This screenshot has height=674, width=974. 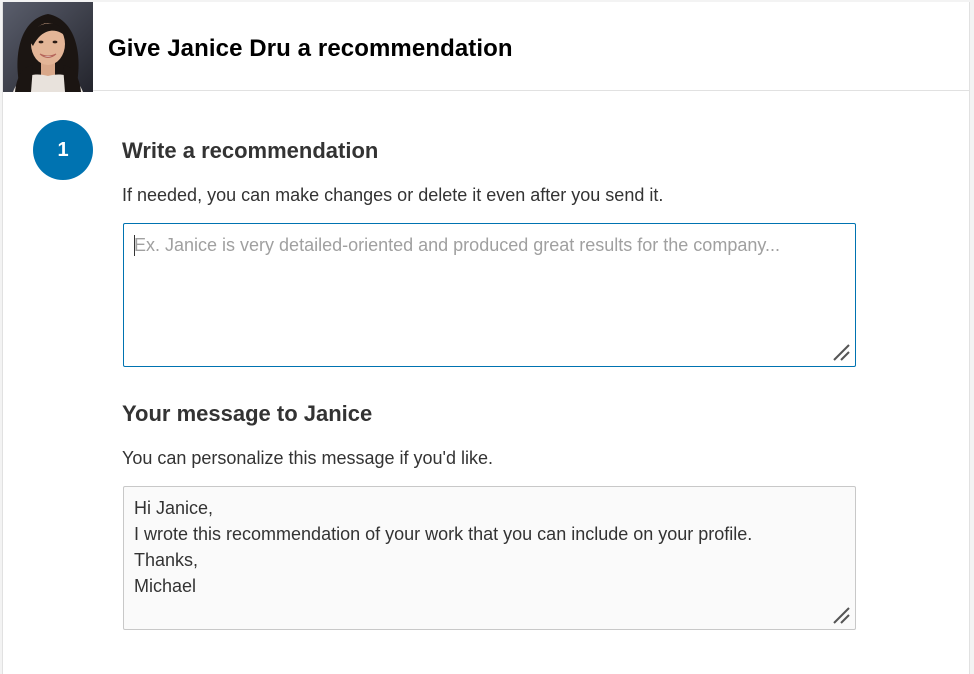 I want to click on dialog-header: Give Janice Dru a recommendation, so click(x=486, y=47).